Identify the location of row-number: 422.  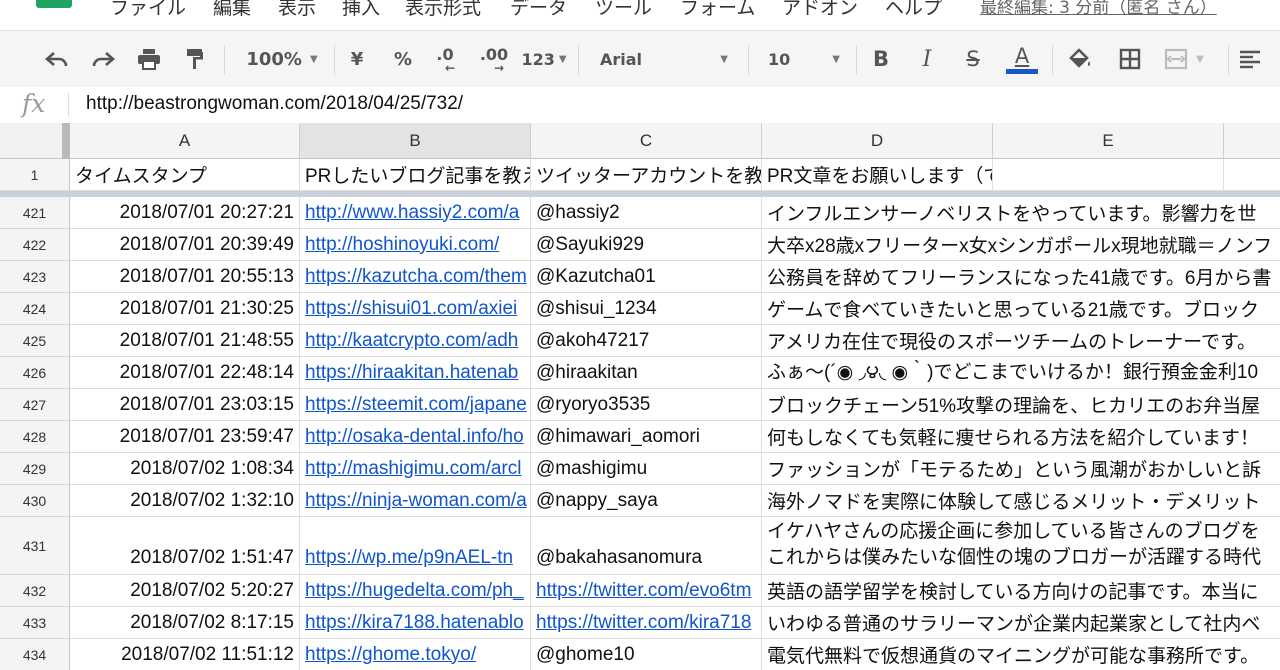
(35, 245).